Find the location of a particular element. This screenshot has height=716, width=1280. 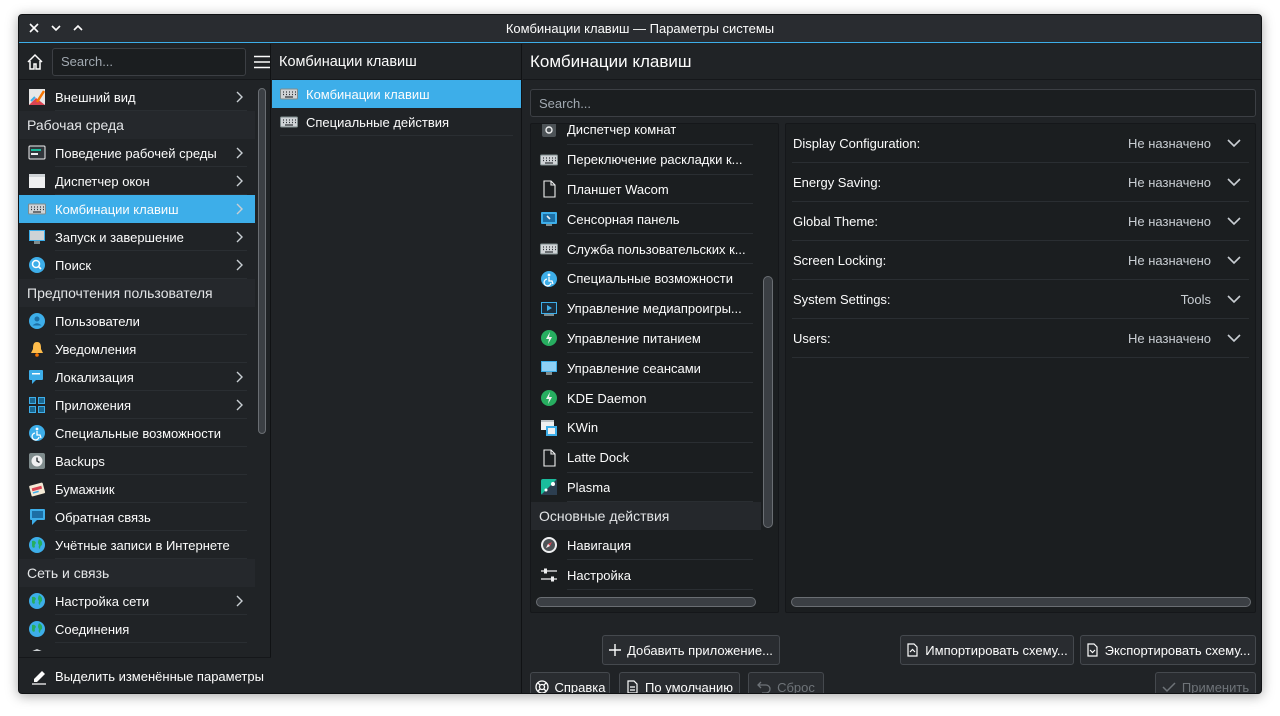

shortcut-row: Users: Не назначено is located at coordinates (1020, 338).